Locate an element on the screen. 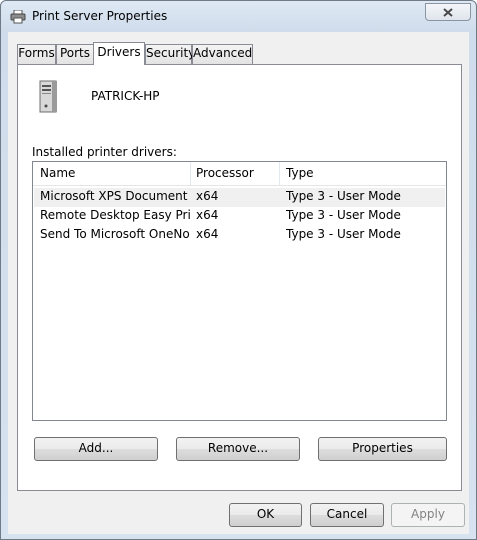  cancel-button: Cancel is located at coordinates (347, 515).